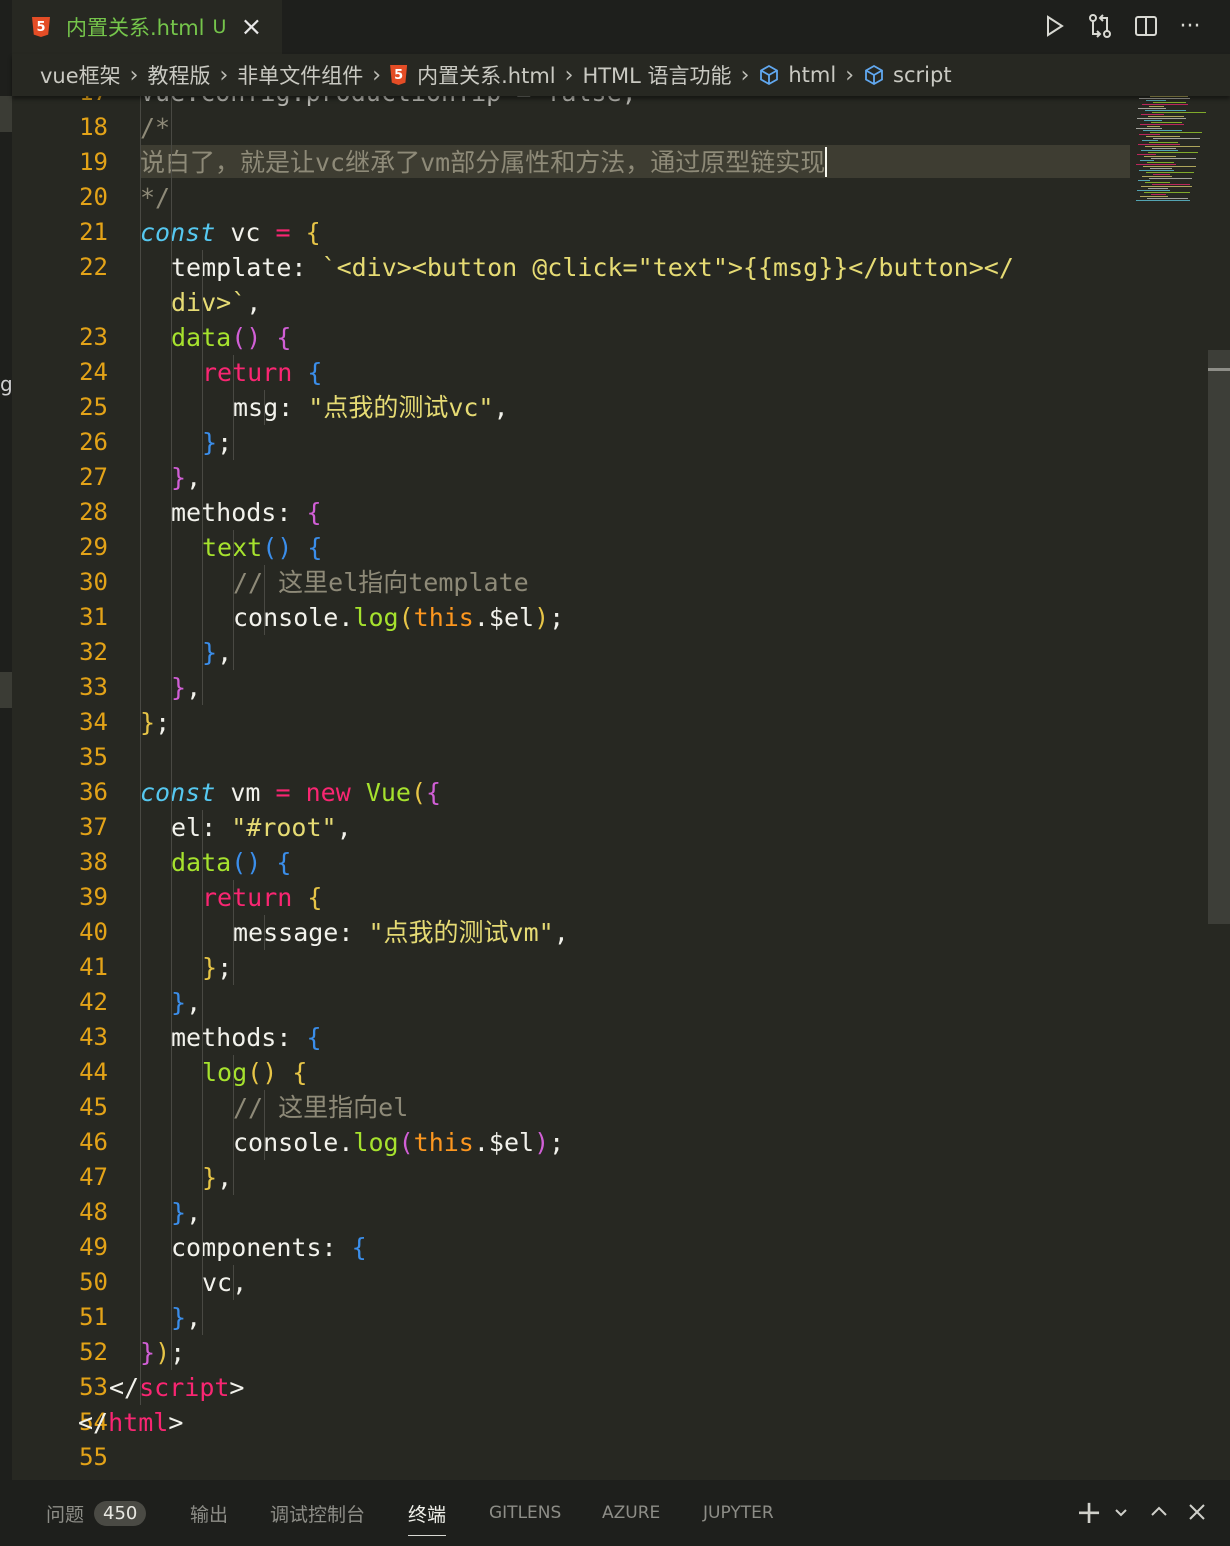 The width and height of the screenshot is (1230, 1546). I want to click on code-line: 45 // 这里指向el, so click(610, 1107).